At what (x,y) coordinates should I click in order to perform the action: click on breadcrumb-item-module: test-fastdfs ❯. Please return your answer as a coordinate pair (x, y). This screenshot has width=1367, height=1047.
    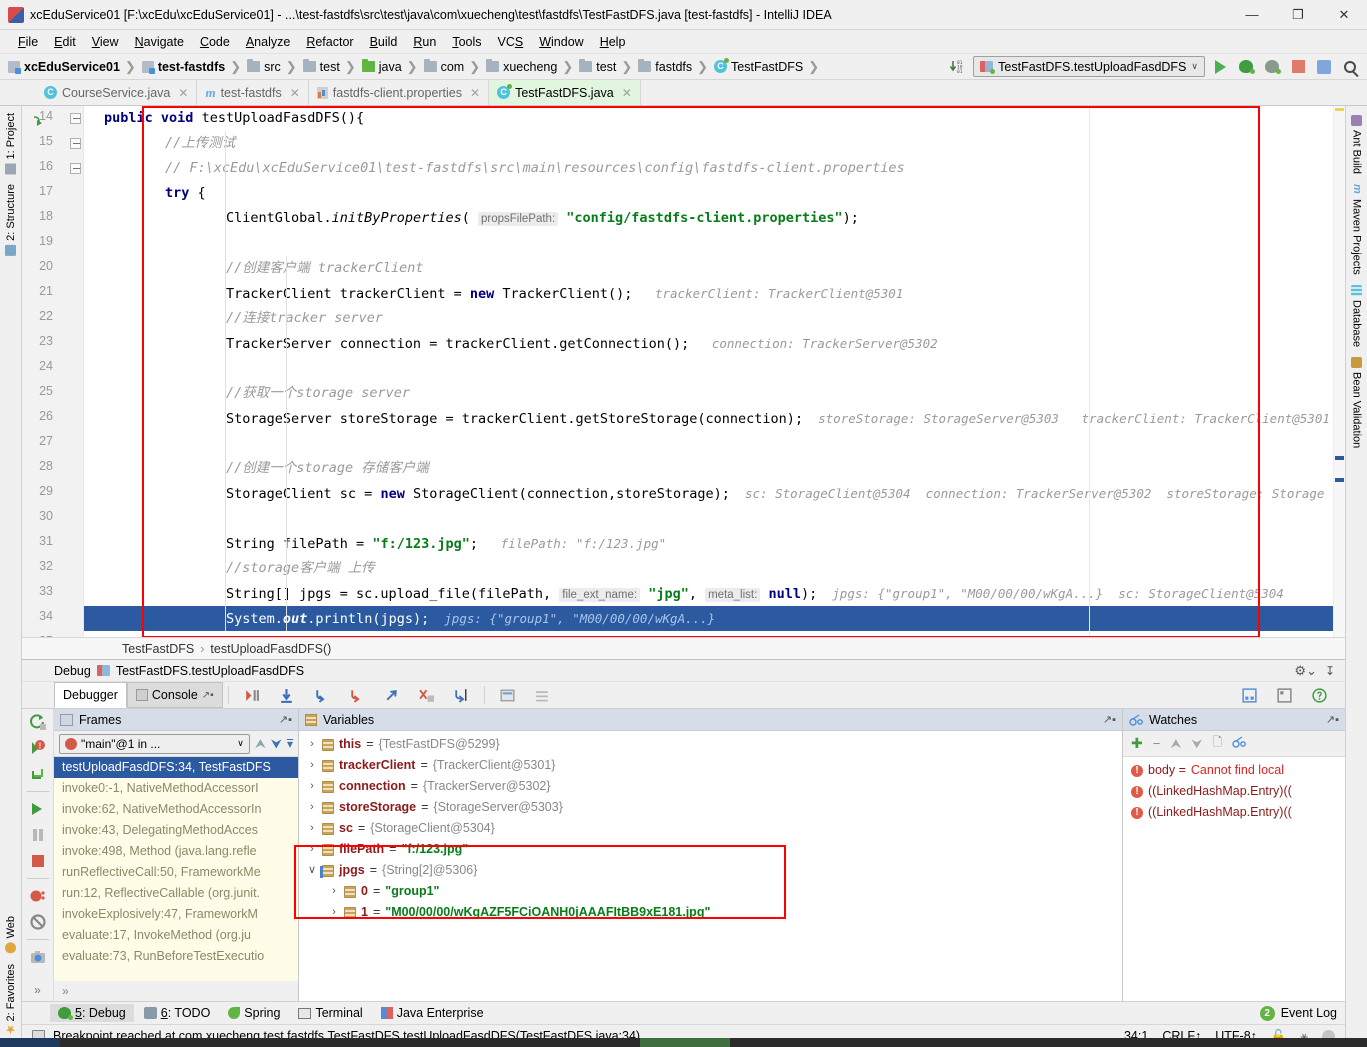
    Looking at the image, I should click on (190, 67).